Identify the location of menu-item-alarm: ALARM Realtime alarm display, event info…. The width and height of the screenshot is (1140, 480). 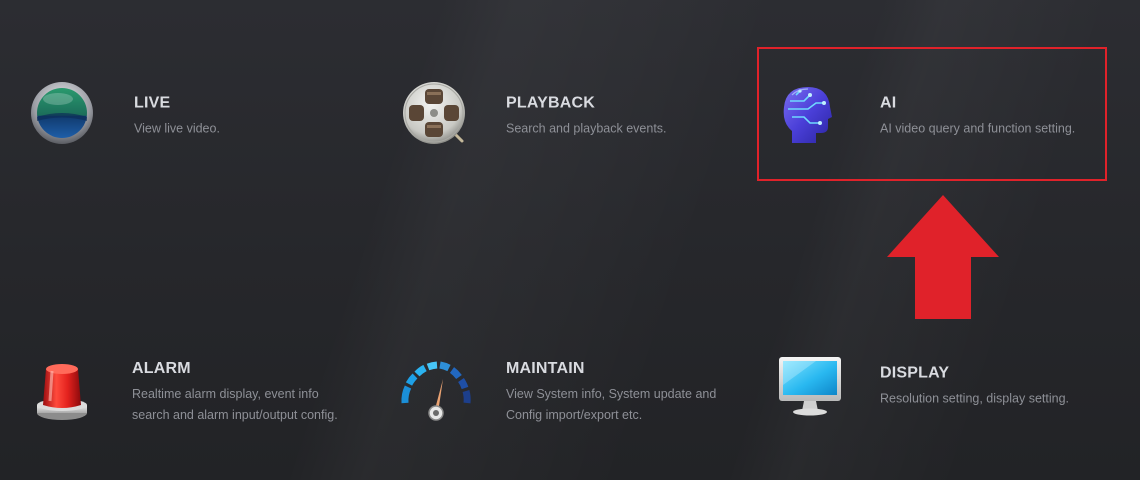
(198, 393).